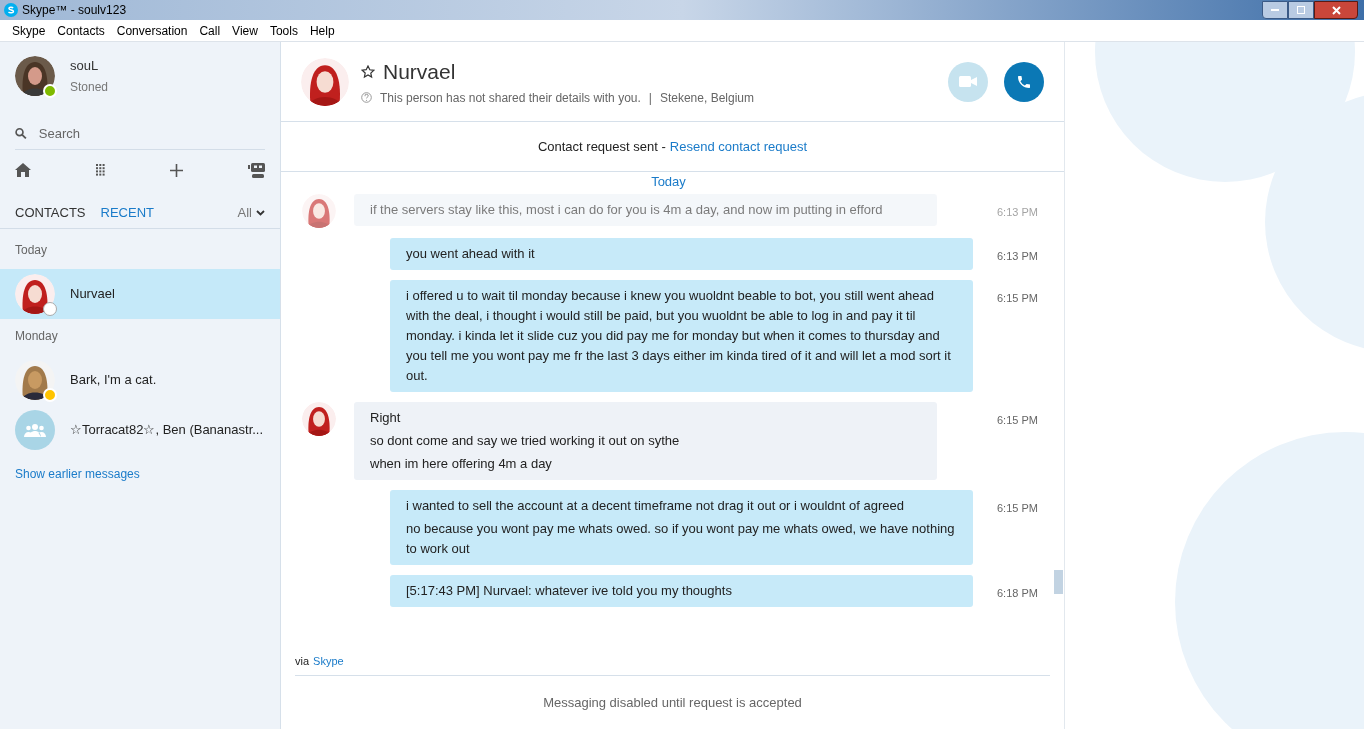 This screenshot has width=1364, height=729. I want to click on contact-name: Bark, I'm a cat., so click(113, 380).